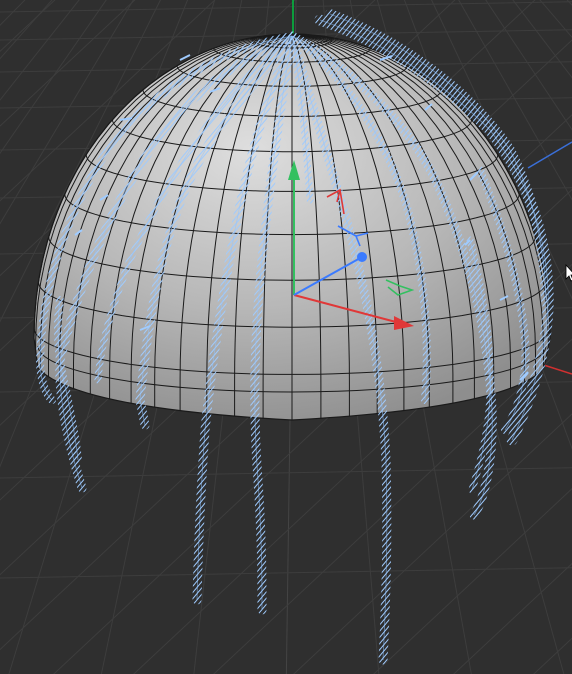  I want to click on world-axis-z-line, so click(549, 155).